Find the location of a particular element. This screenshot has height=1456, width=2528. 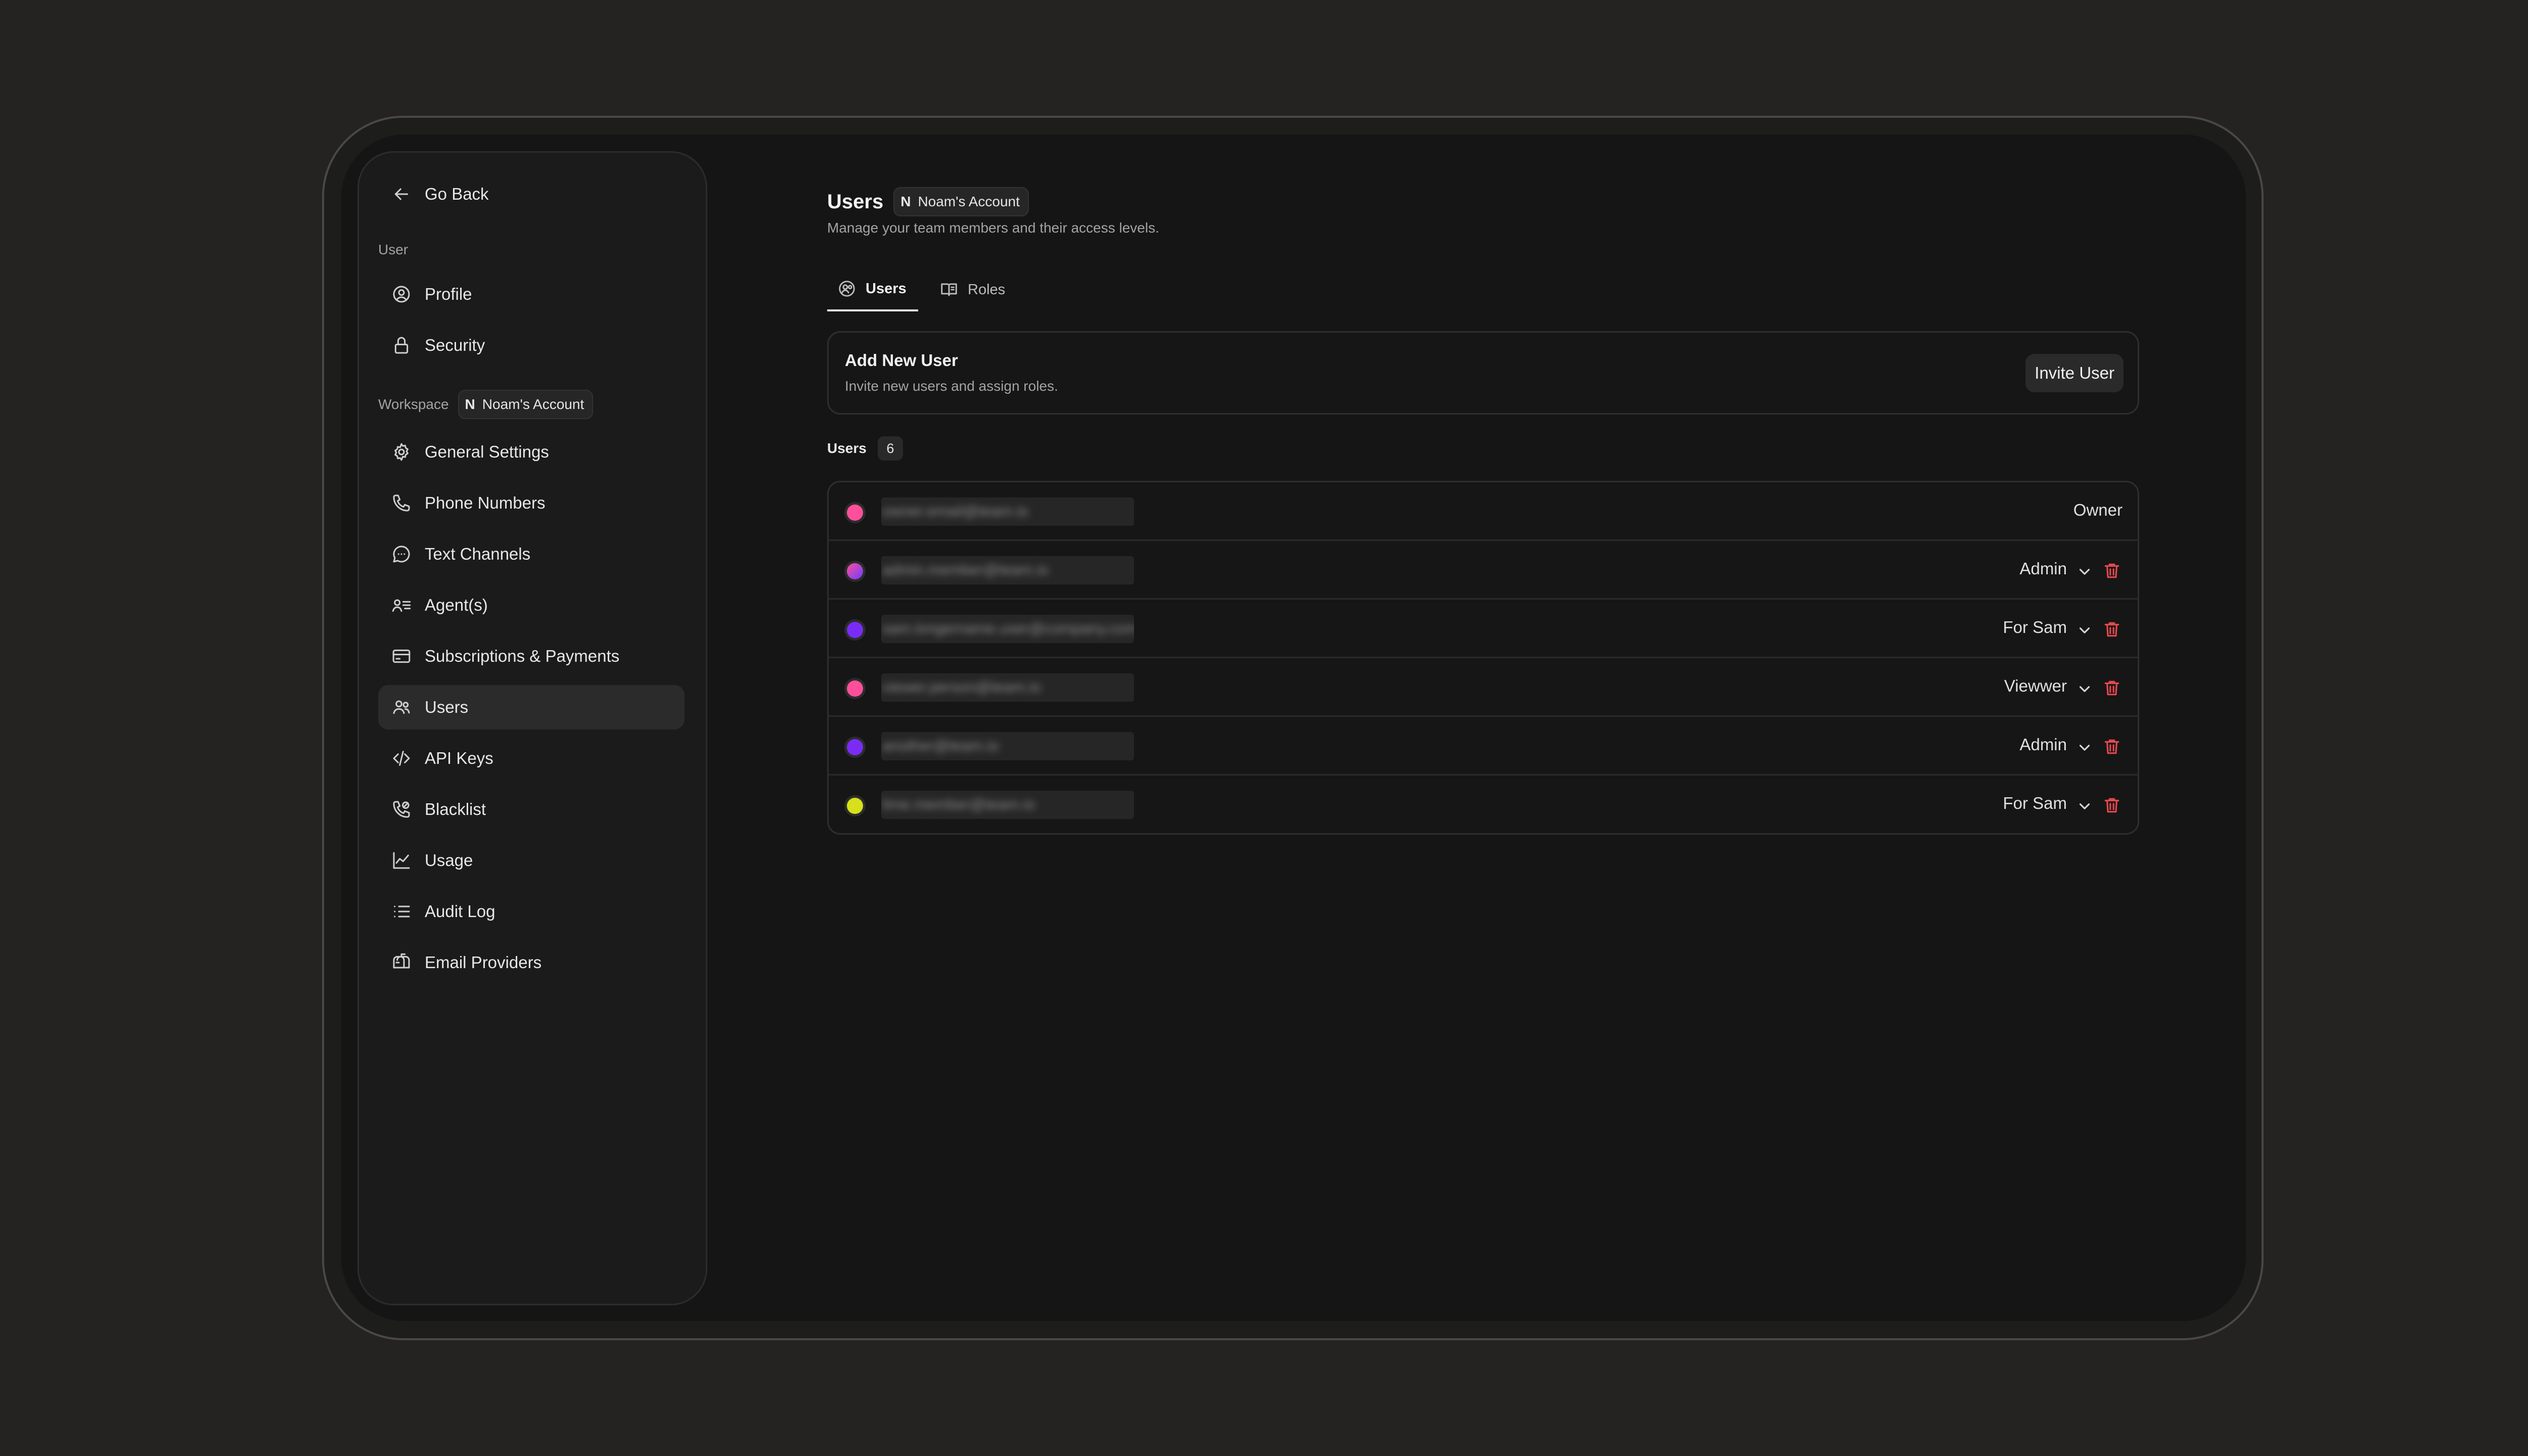

user-role-label: Owner is located at coordinates (2098, 509).